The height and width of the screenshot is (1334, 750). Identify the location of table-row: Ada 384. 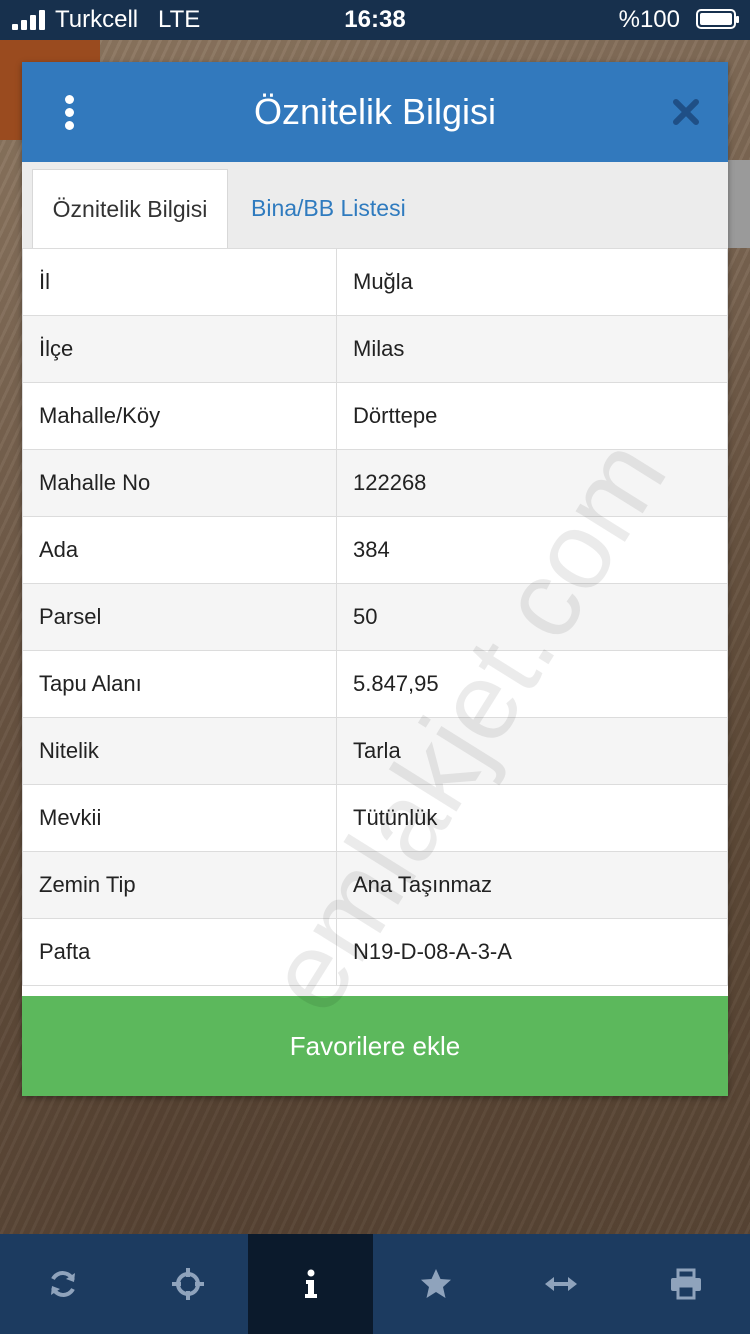
(375, 550).